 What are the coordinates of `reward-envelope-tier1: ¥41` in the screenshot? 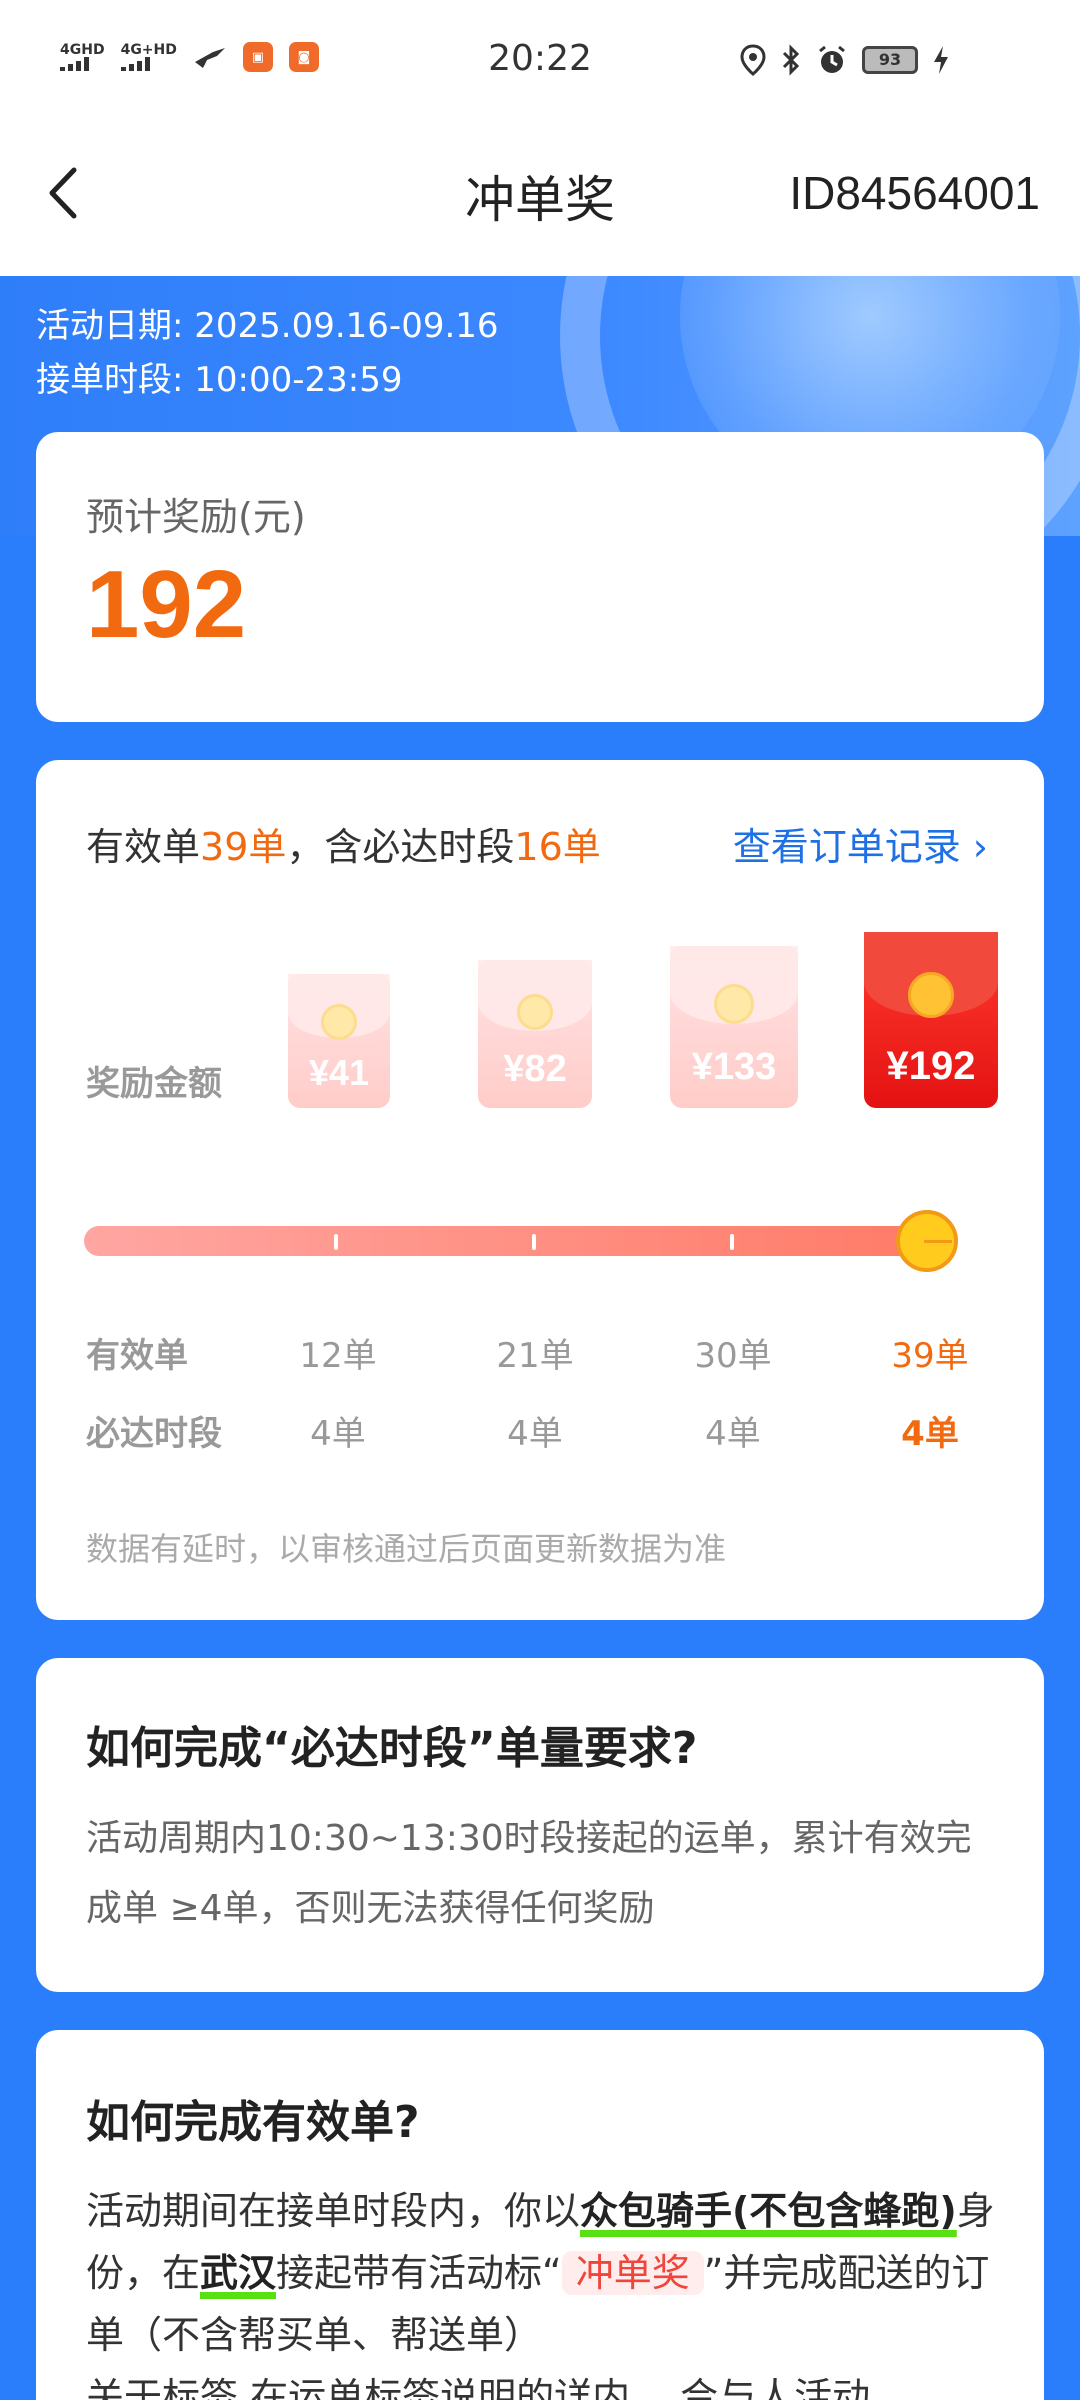 It's located at (339, 1041).